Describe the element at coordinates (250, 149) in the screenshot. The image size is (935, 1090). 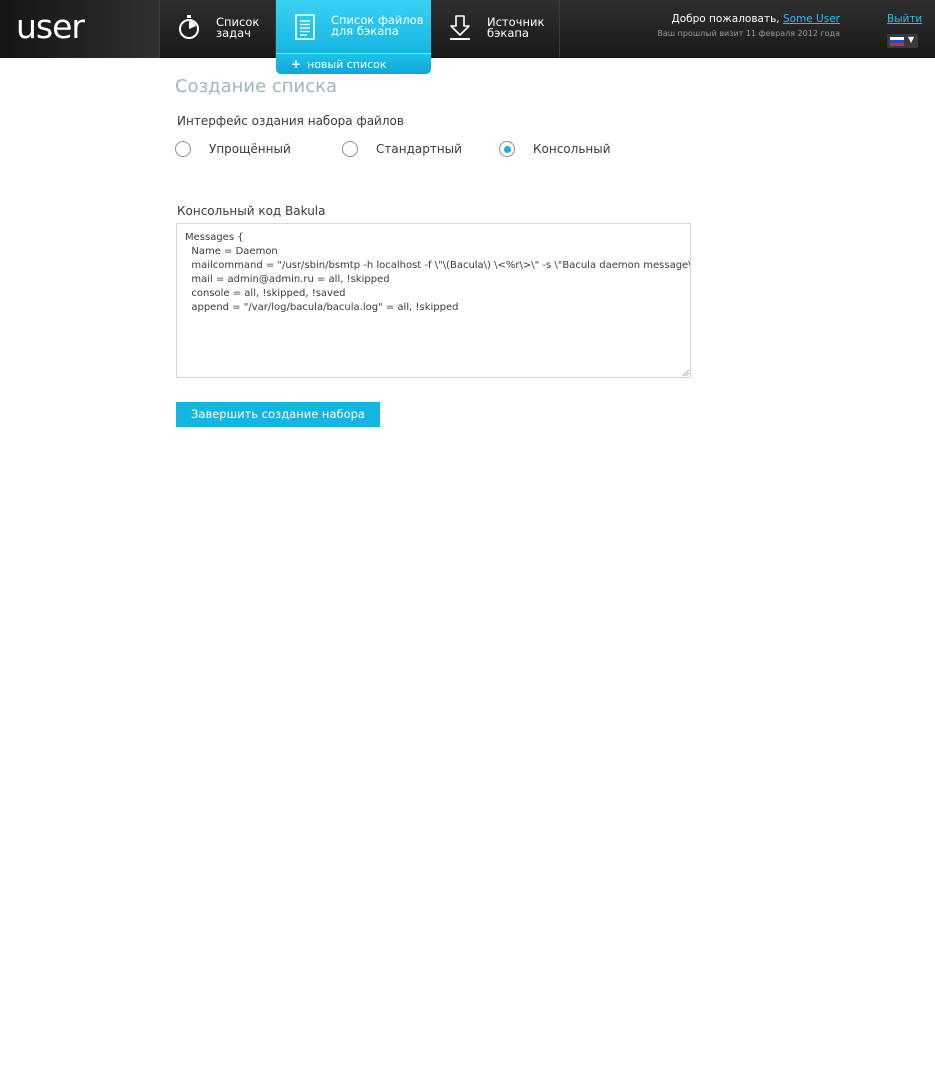
I see `radio-simplified-label: Упрощённый` at that location.